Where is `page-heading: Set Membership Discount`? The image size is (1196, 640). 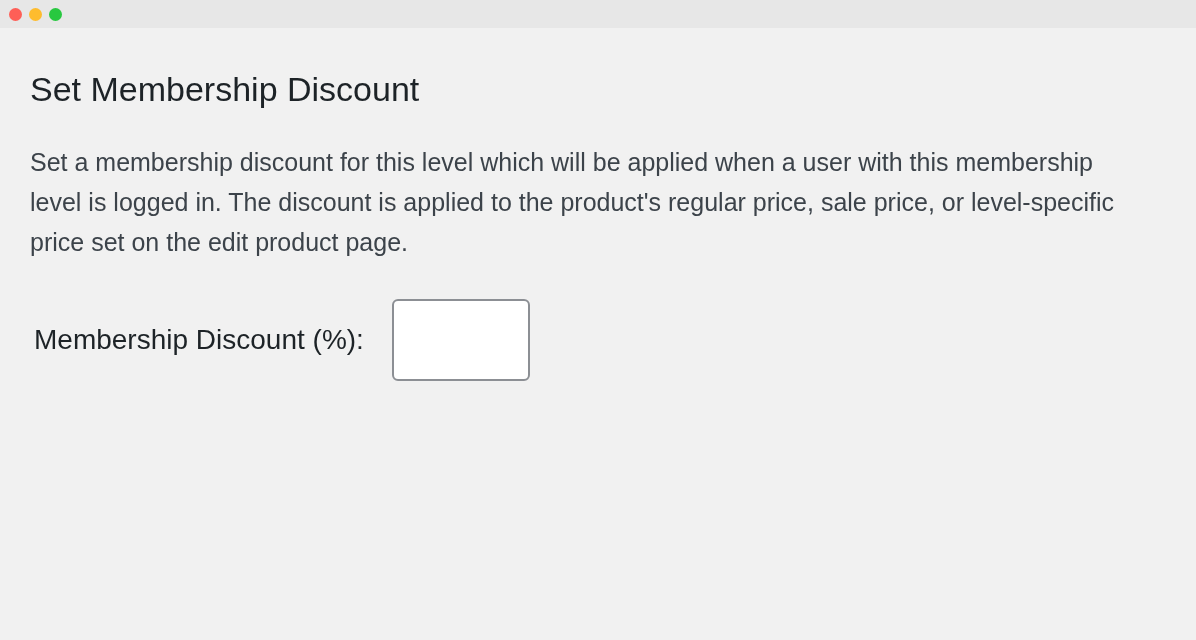 page-heading: Set Membership Discount is located at coordinates (225, 89).